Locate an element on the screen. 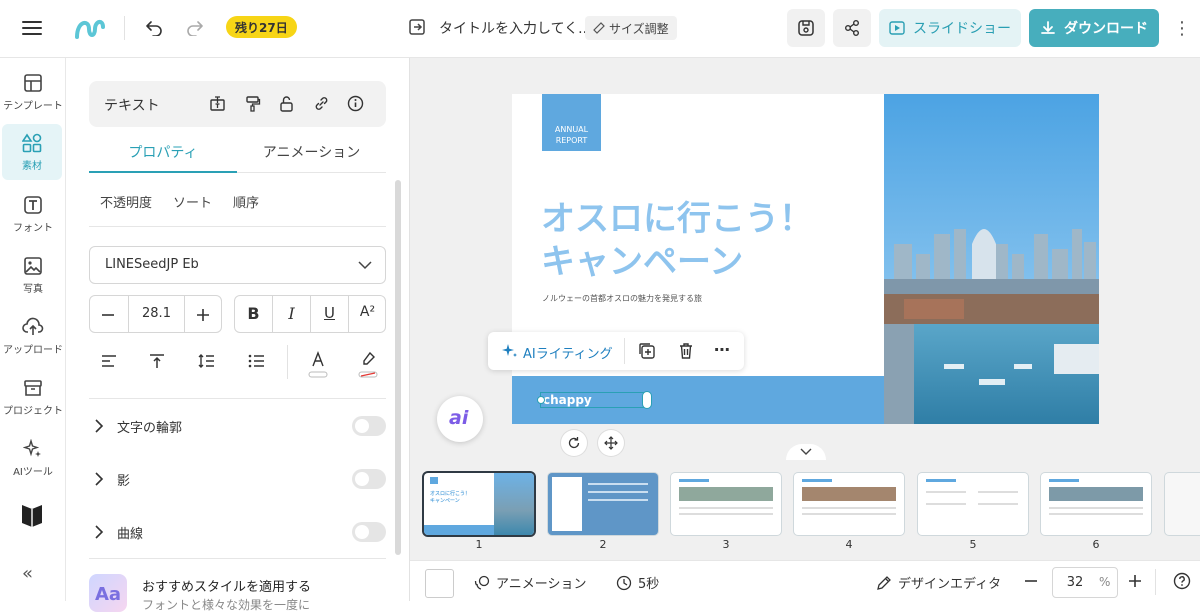 The image size is (1200, 613). slide-subtitle: ノルウェーの首都オスロの魅力を発見する旅 is located at coordinates (622, 298).